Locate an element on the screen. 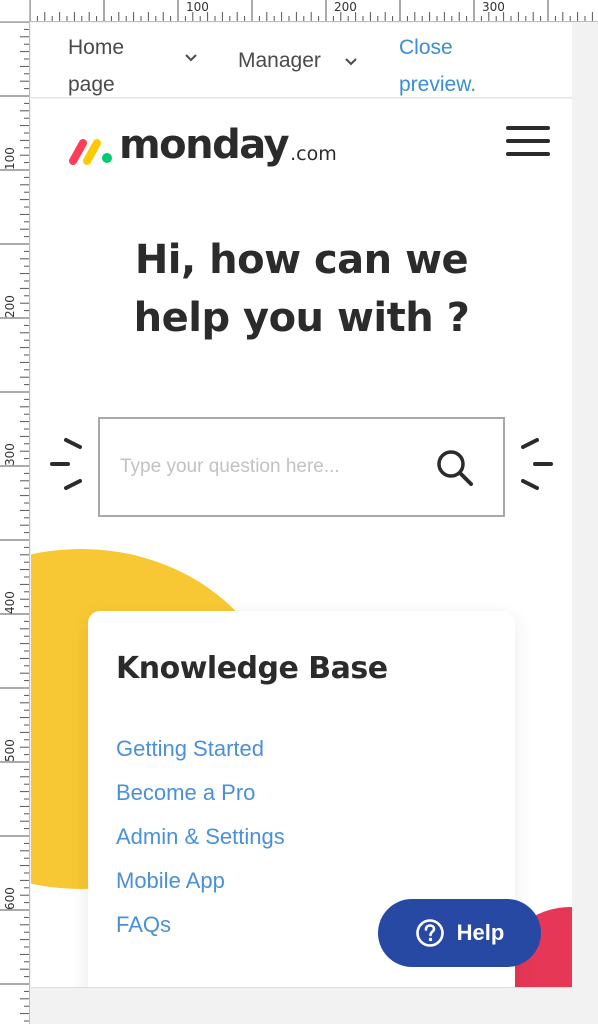  ruler-top-label: 300 is located at coordinates (493, 7).